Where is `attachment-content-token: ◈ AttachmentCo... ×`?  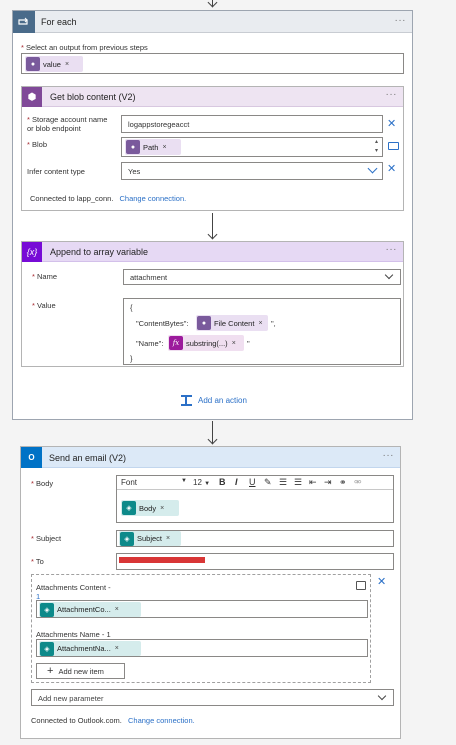 attachment-content-token: ◈ AttachmentCo... × is located at coordinates (90, 609).